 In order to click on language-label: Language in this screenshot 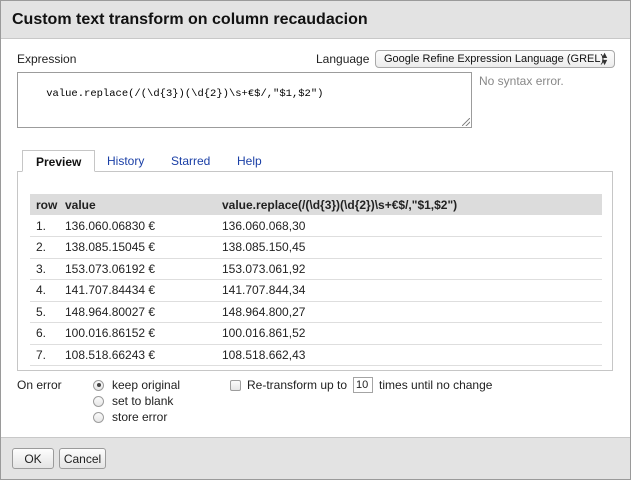, I will do `click(343, 59)`.